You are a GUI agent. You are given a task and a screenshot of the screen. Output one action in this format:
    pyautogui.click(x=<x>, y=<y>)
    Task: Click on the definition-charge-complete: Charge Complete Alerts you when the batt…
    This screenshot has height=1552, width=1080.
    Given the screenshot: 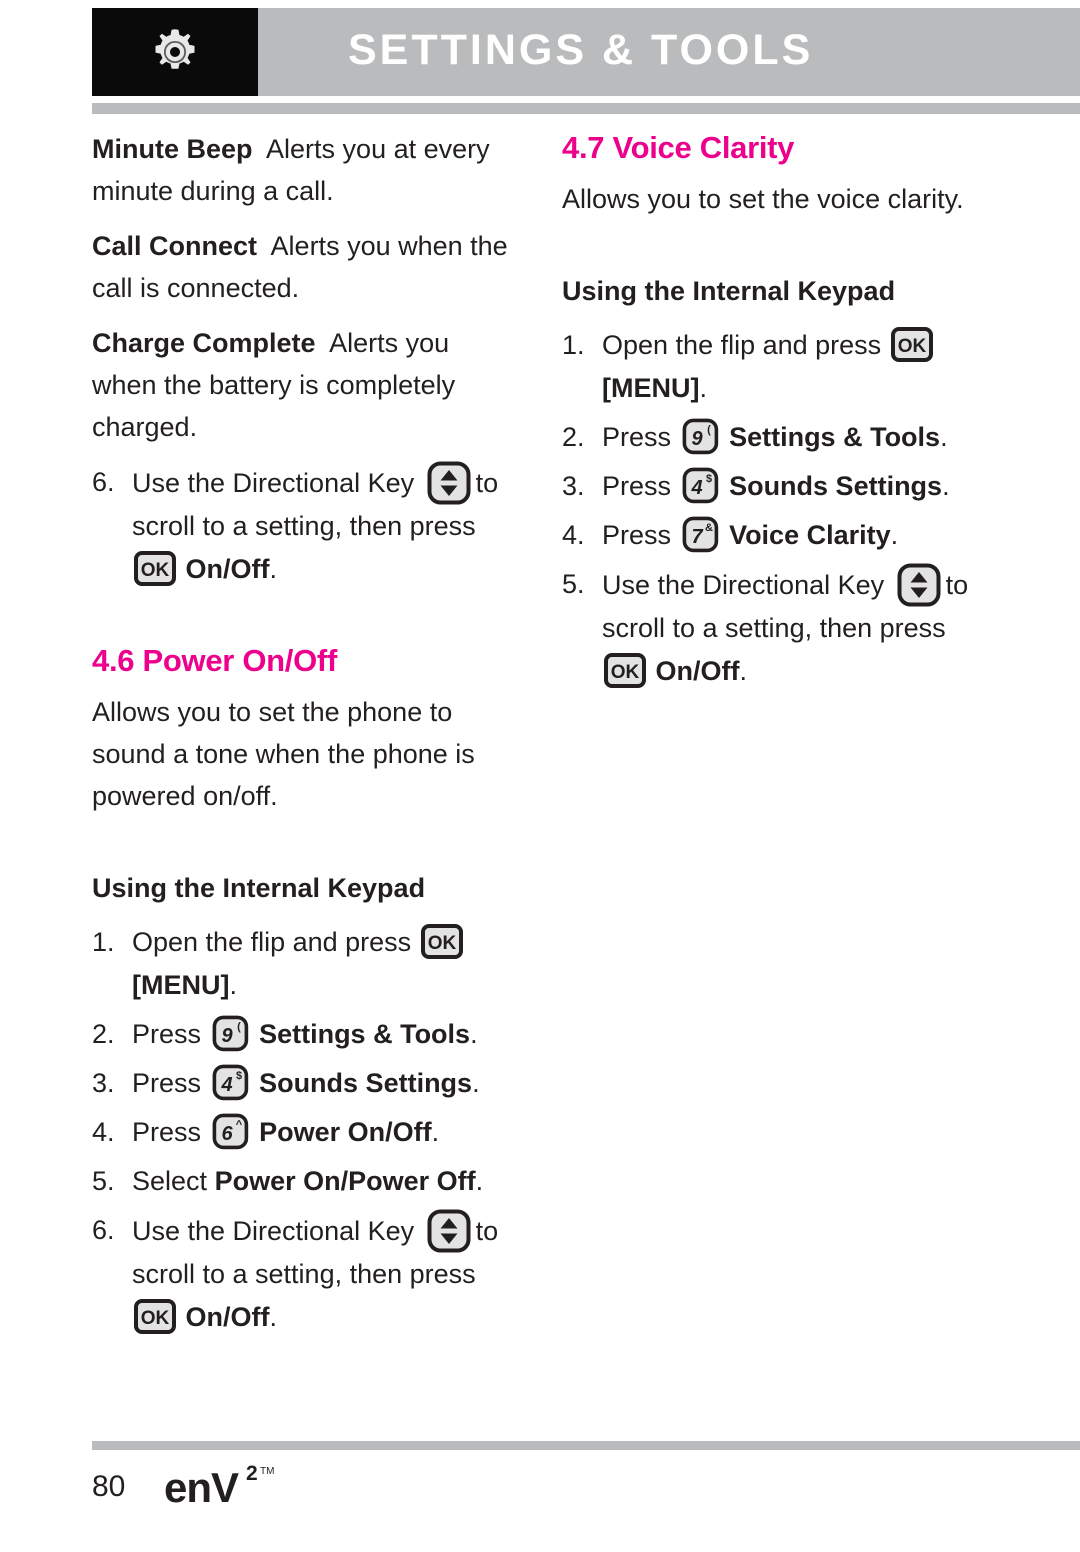 What is the action you would take?
    pyautogui.click(x=302, y=385)
    